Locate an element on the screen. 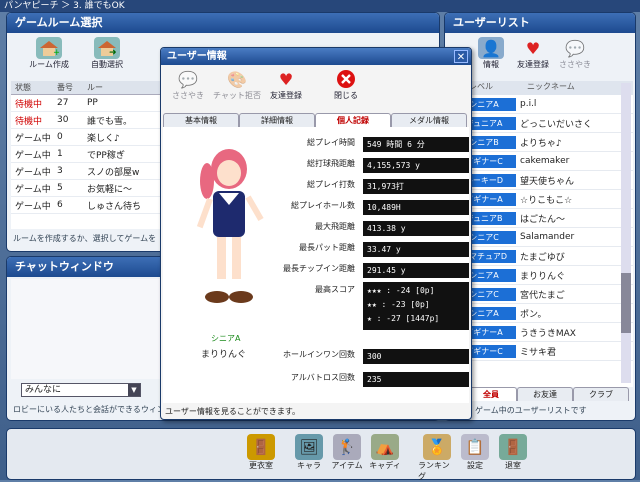  list-item: ジュニアB はごたん～ is located at coordinates (541, 218).